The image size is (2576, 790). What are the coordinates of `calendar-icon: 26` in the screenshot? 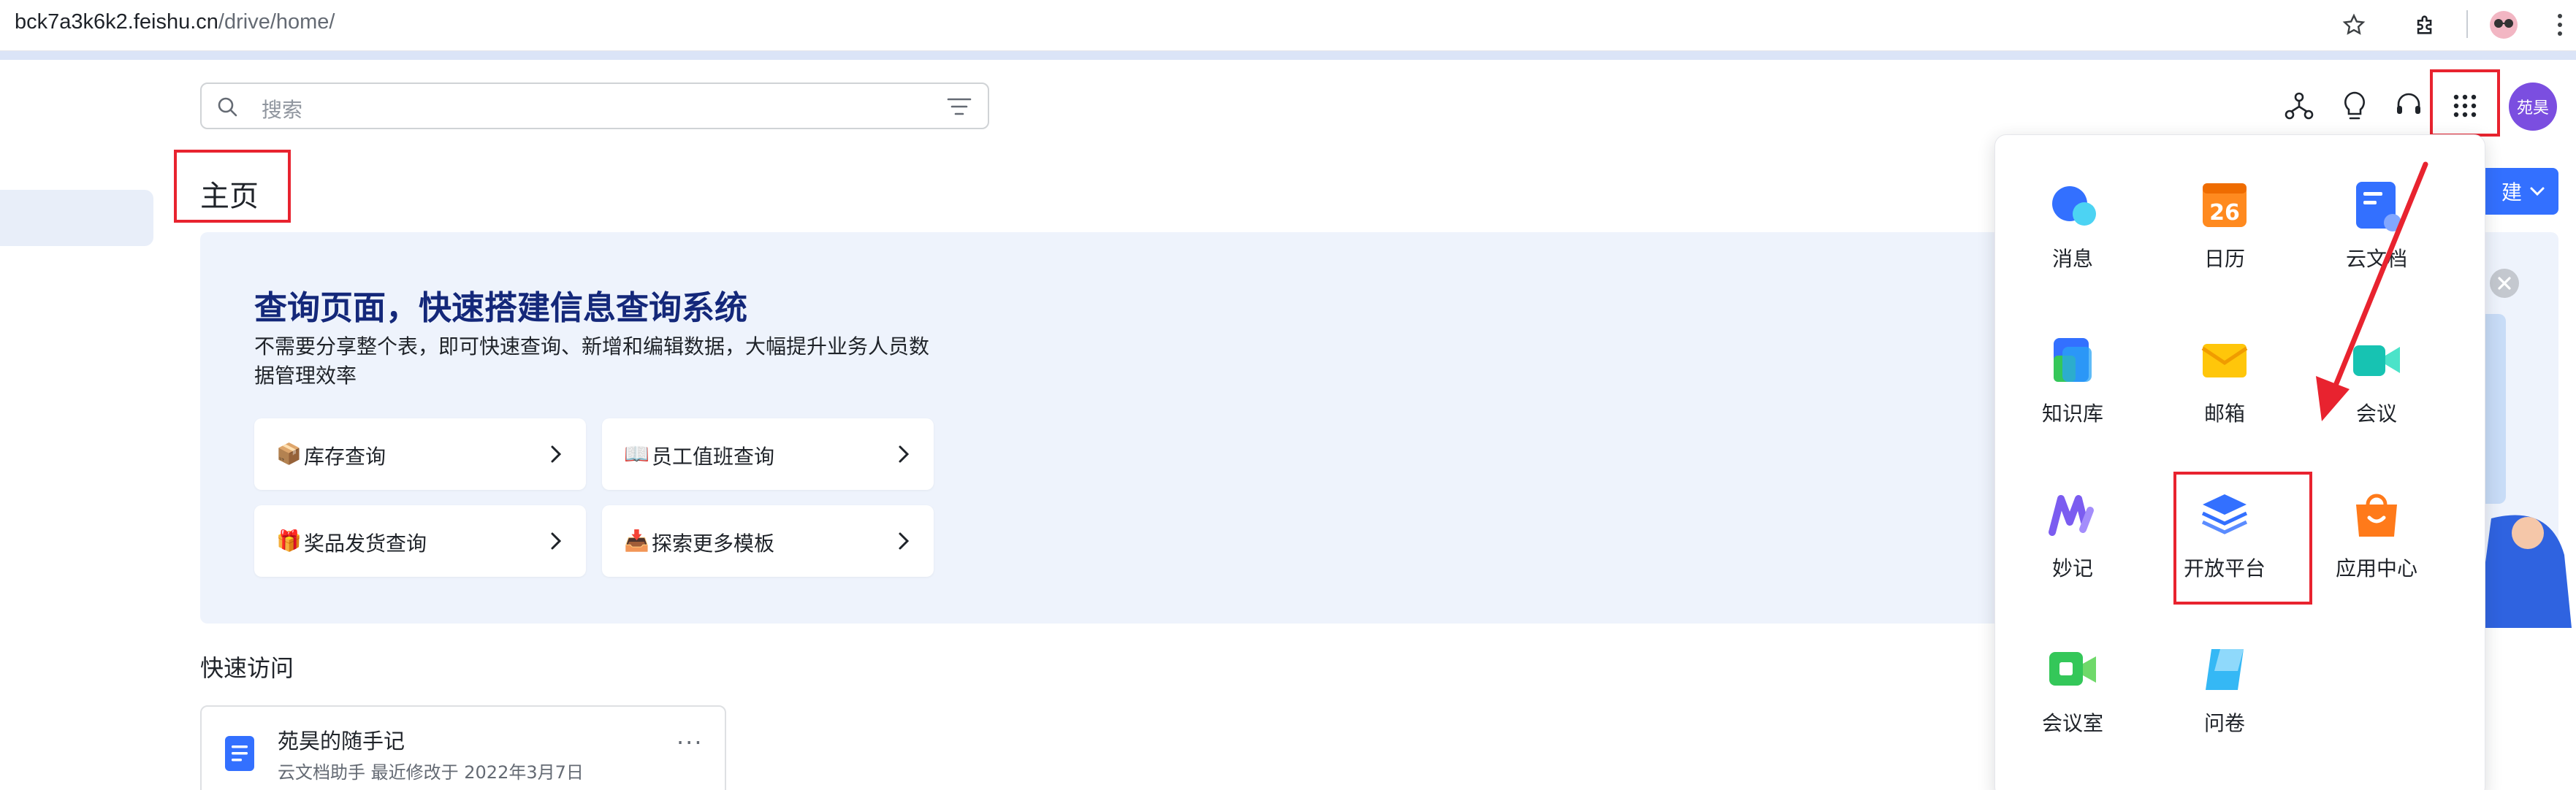 It's located at (2225, 205).